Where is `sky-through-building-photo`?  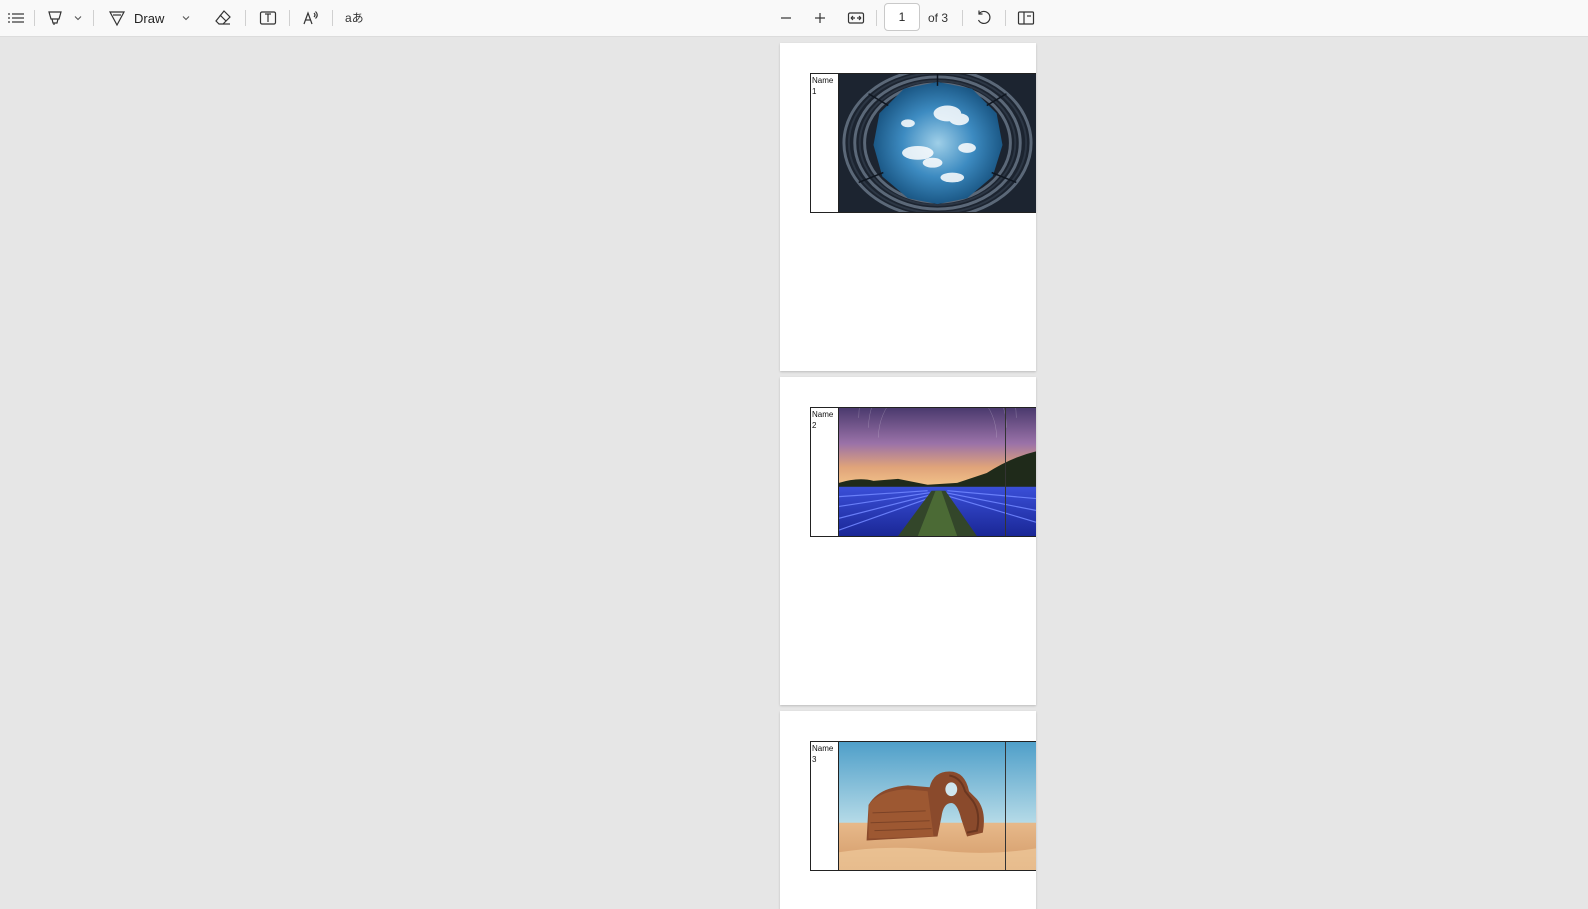 sky-through-building-photo is located at coordinates (937, 143).